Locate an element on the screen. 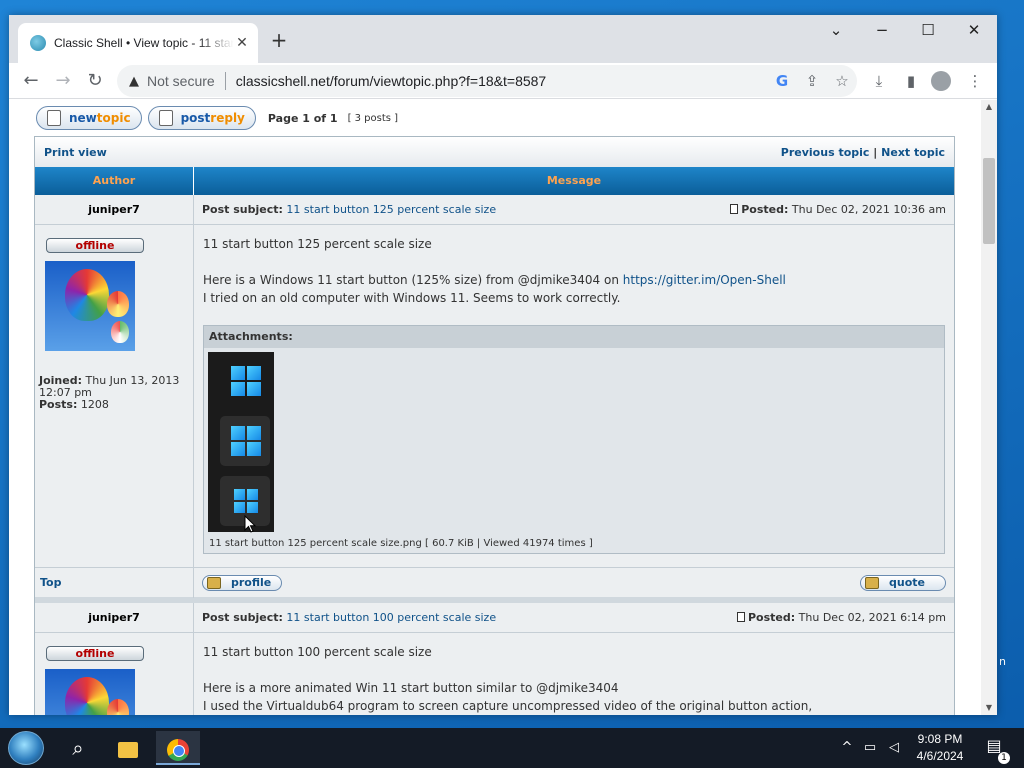  post-subject-link: 11 start button 125 percent scale size is located at coordinates (391, 209).